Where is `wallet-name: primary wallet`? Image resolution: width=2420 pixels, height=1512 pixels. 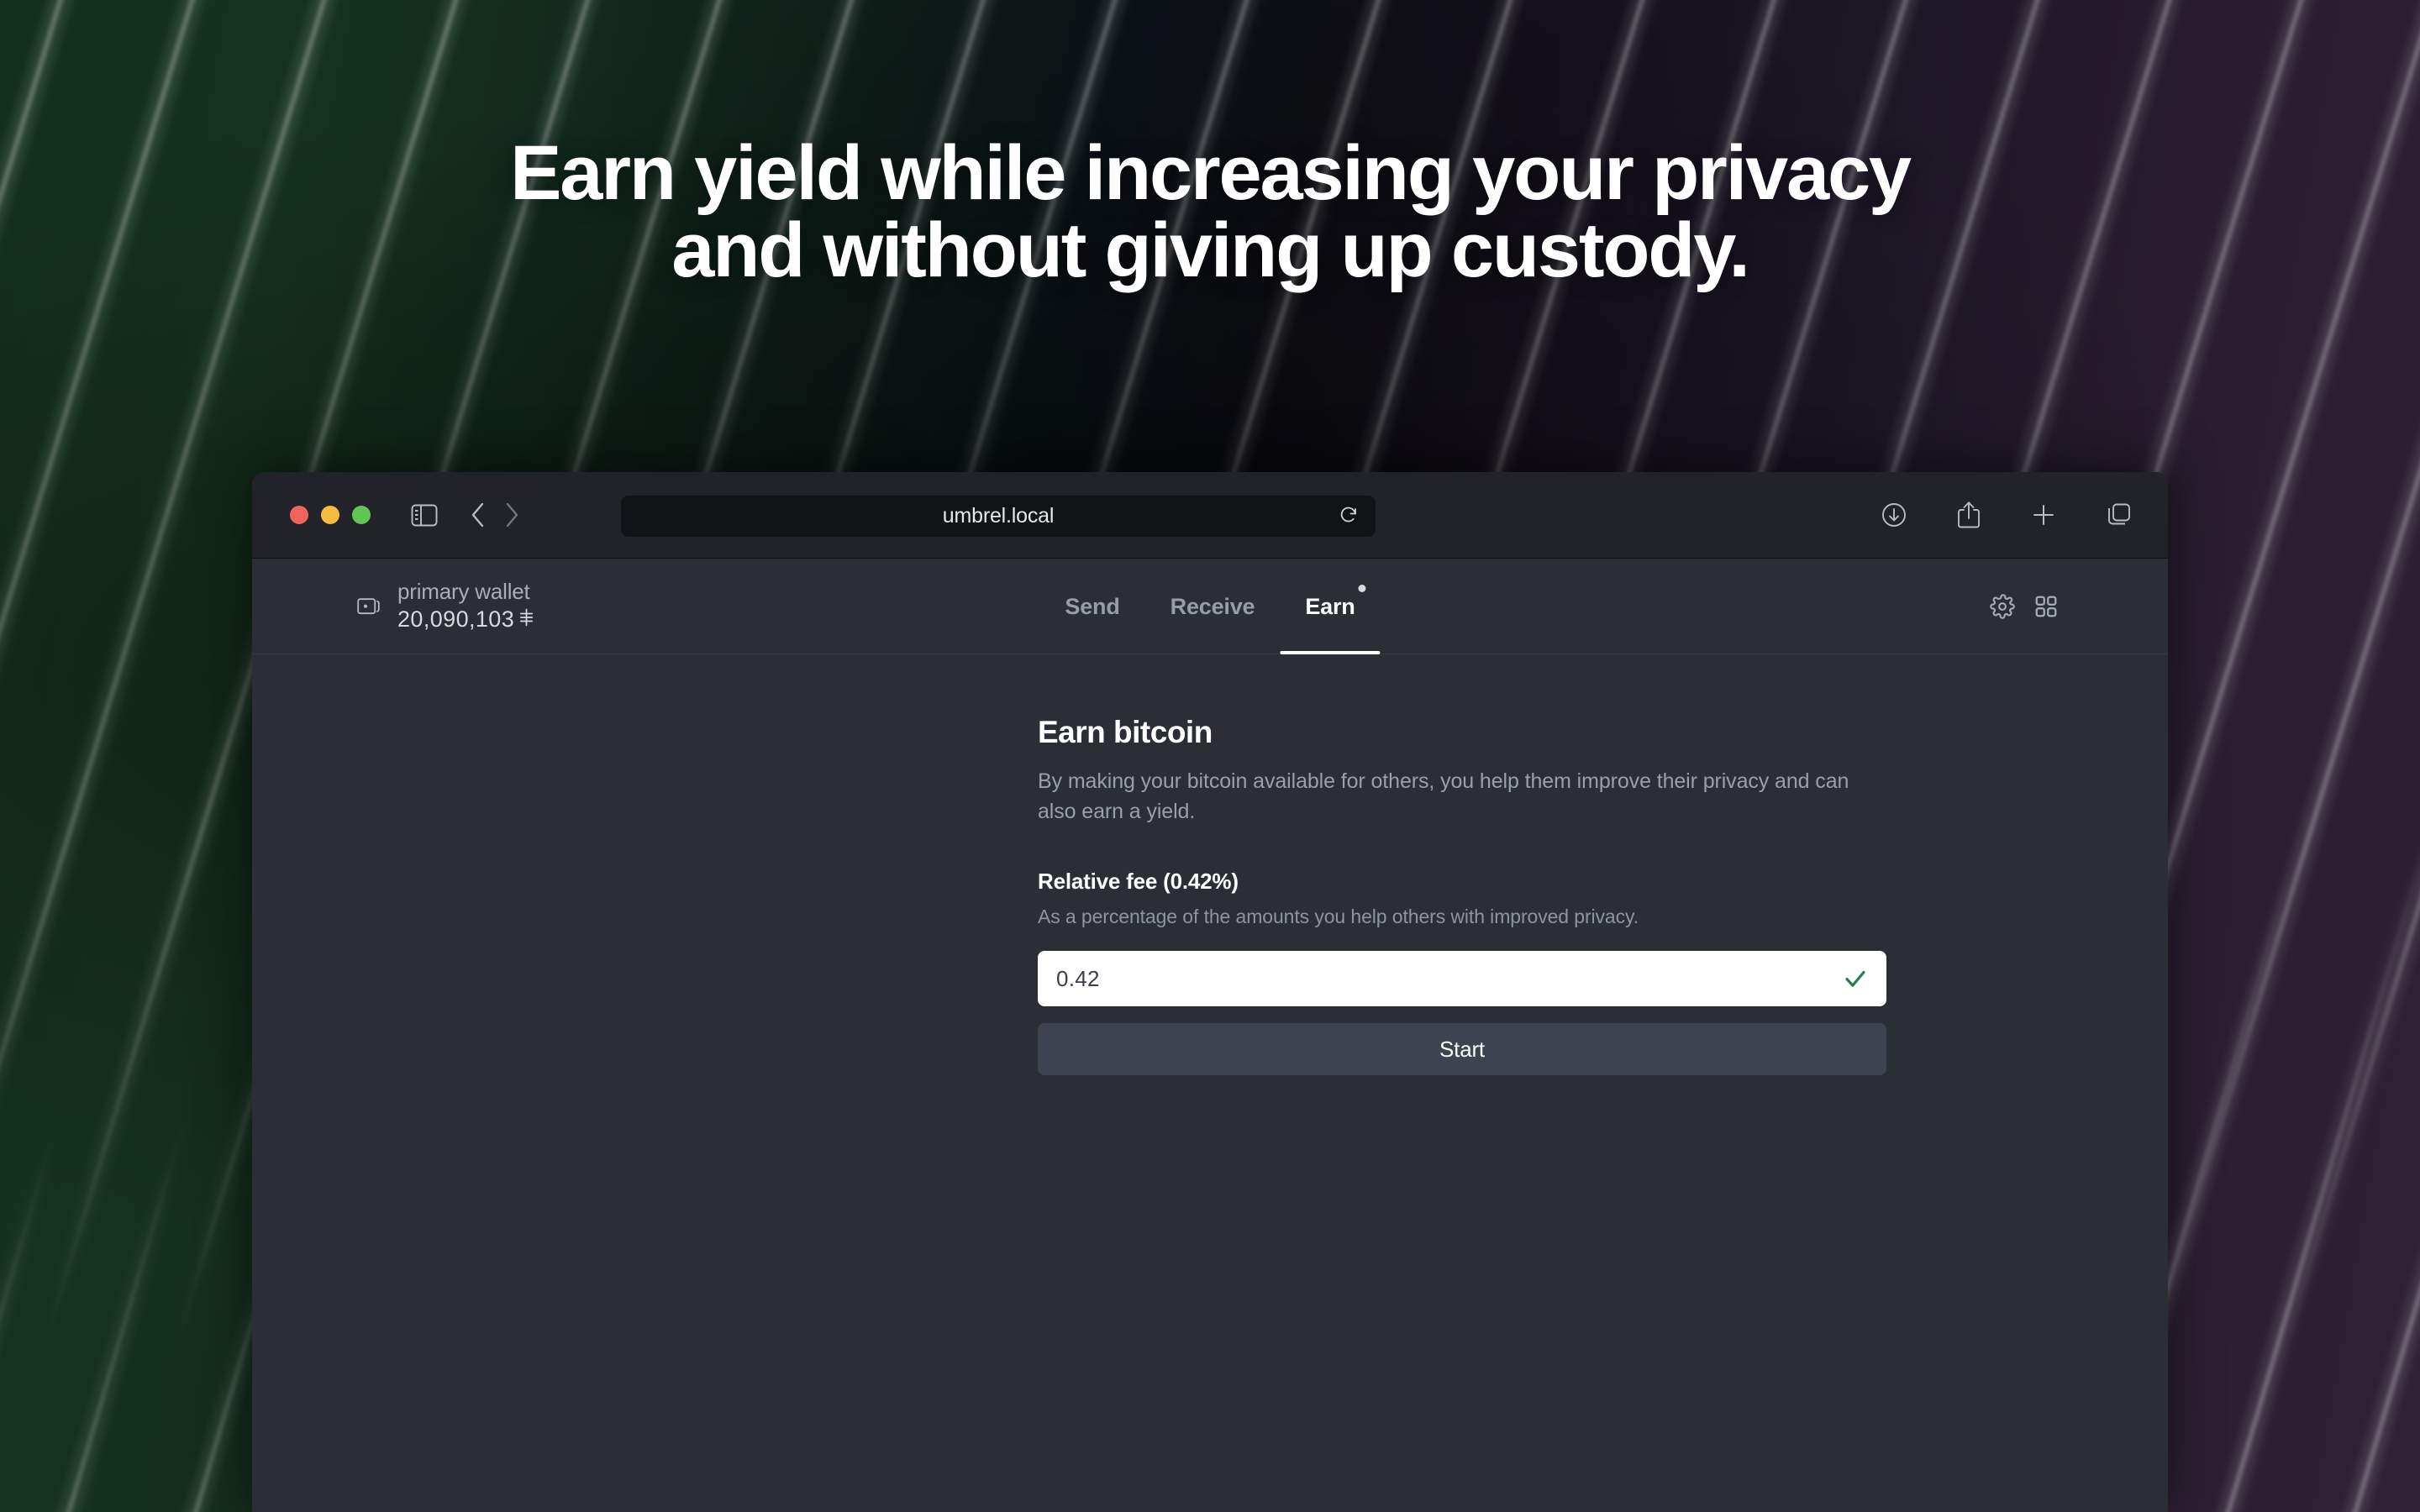
wallet-name: primary wallet is located at coordinates (464, 592).